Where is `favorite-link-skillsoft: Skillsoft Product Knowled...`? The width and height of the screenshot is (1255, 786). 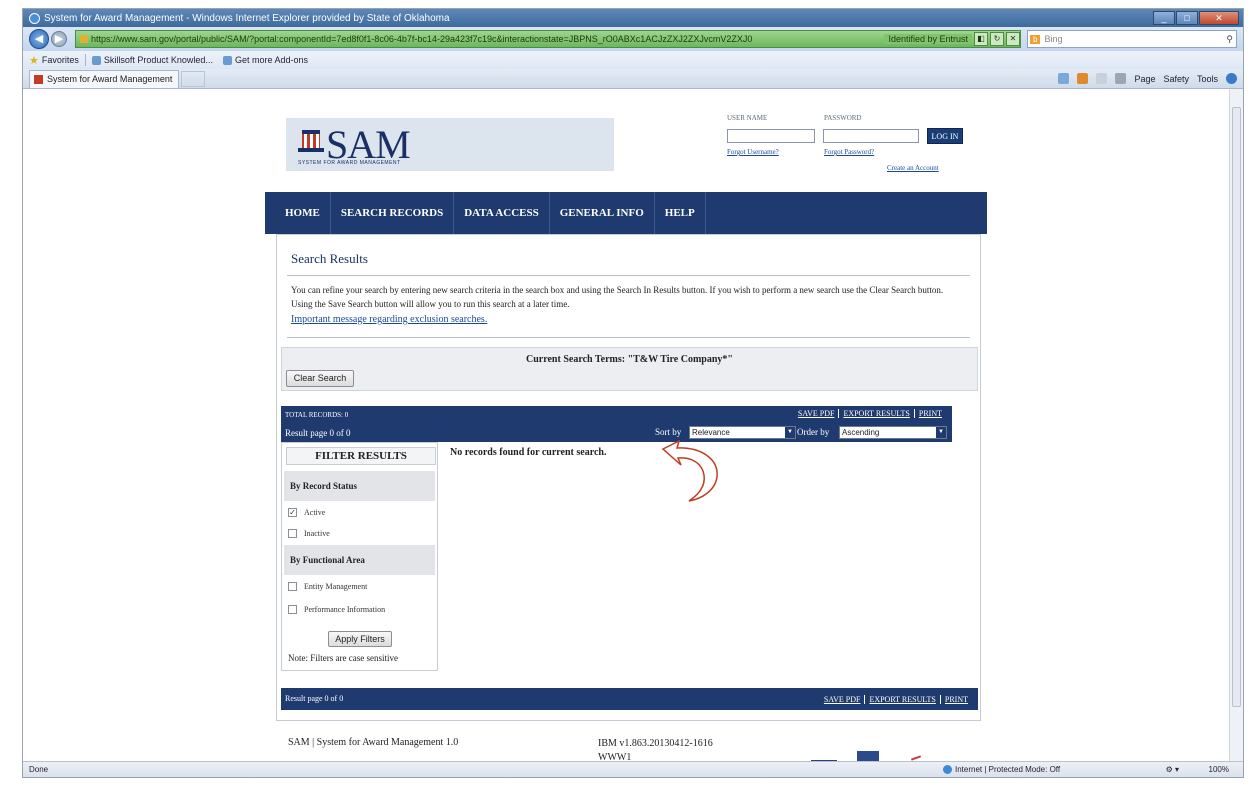 favorite-link-skillsoft: Skillsoft Product Knowled... is located at coordinates (152, 60).